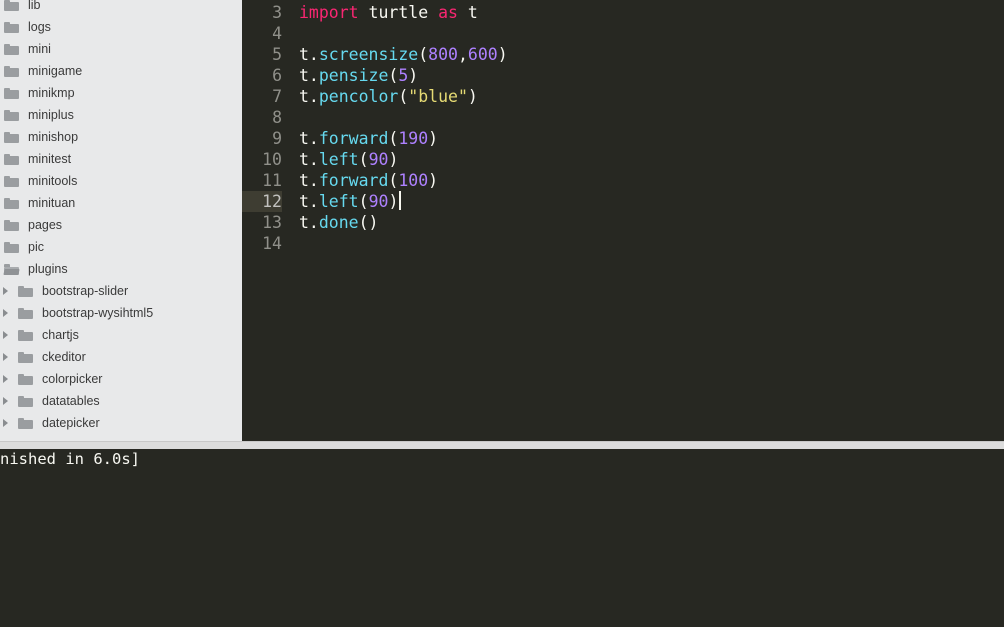  I want to click on line-number: 8, so click(277, 117).